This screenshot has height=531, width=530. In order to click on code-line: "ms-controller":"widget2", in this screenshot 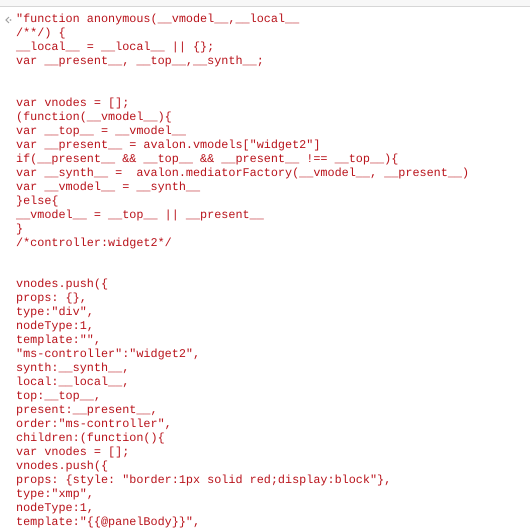, I will do `click(109, 355)`.